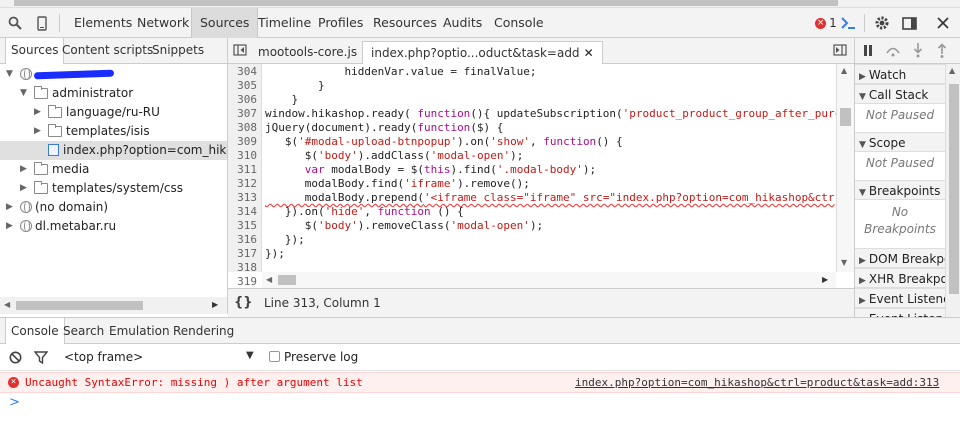 The width and height of the screenshot is (960, 446). What do you see at coordinates (247, 86) in the screenshot?
I see `line-number: 305` at bounding box center [247, 86].